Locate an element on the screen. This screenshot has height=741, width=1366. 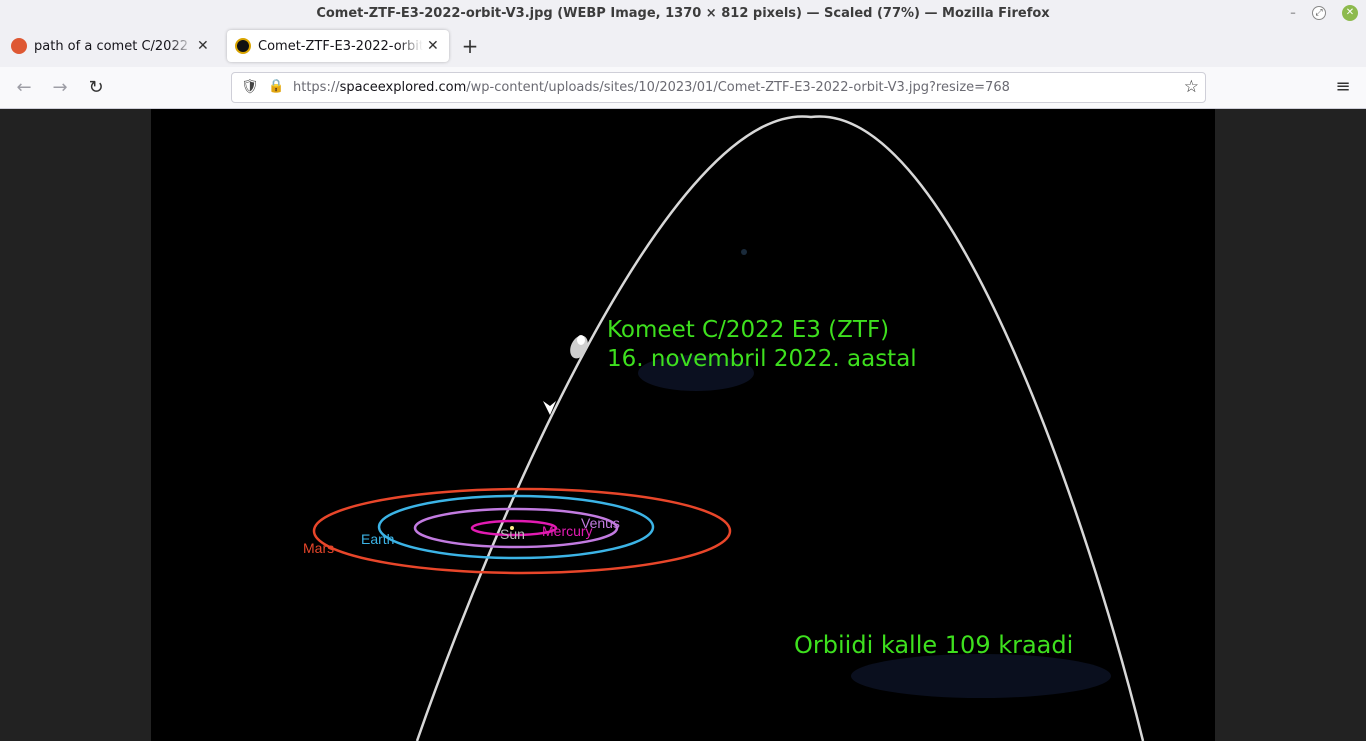
minimize-button: – is located at coordinates (1293, 13).